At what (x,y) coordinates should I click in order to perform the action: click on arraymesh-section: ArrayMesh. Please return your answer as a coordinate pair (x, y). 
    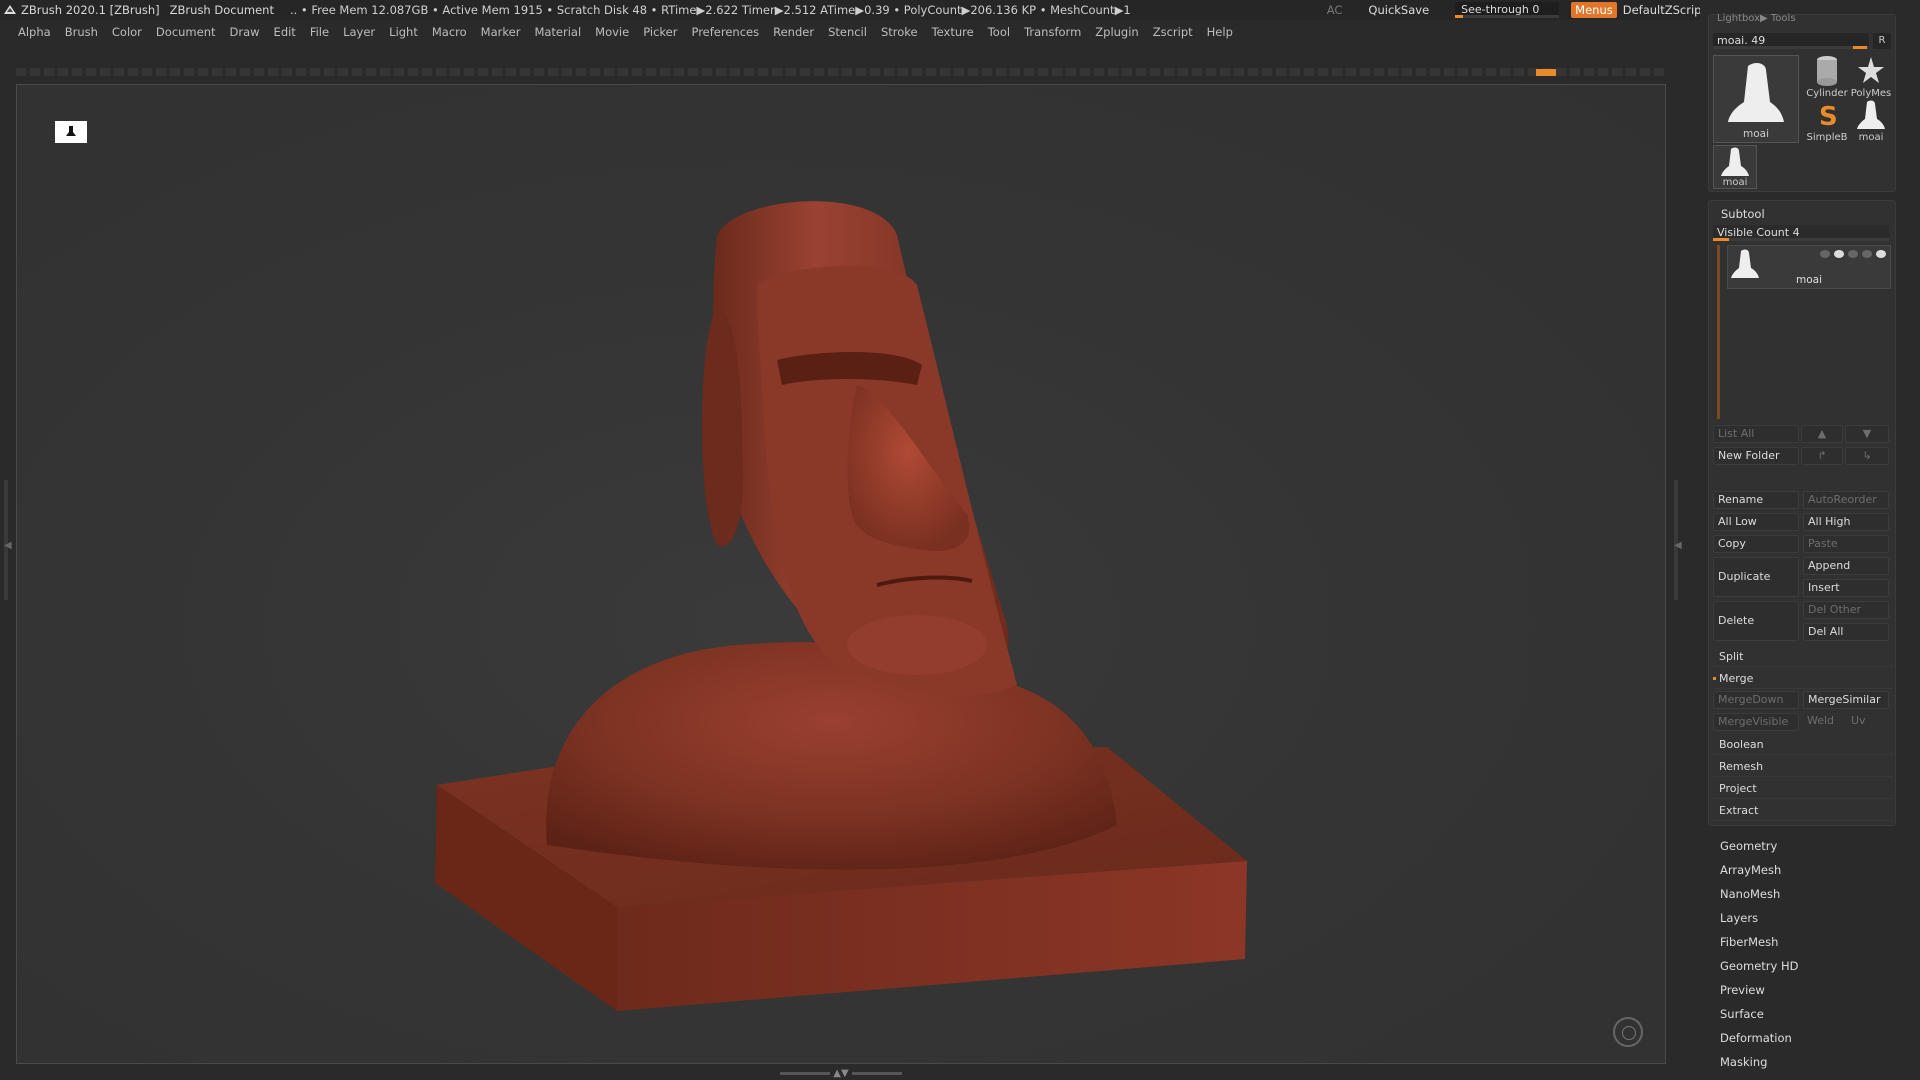
    Looking at the image, I should click on (1802, 870).